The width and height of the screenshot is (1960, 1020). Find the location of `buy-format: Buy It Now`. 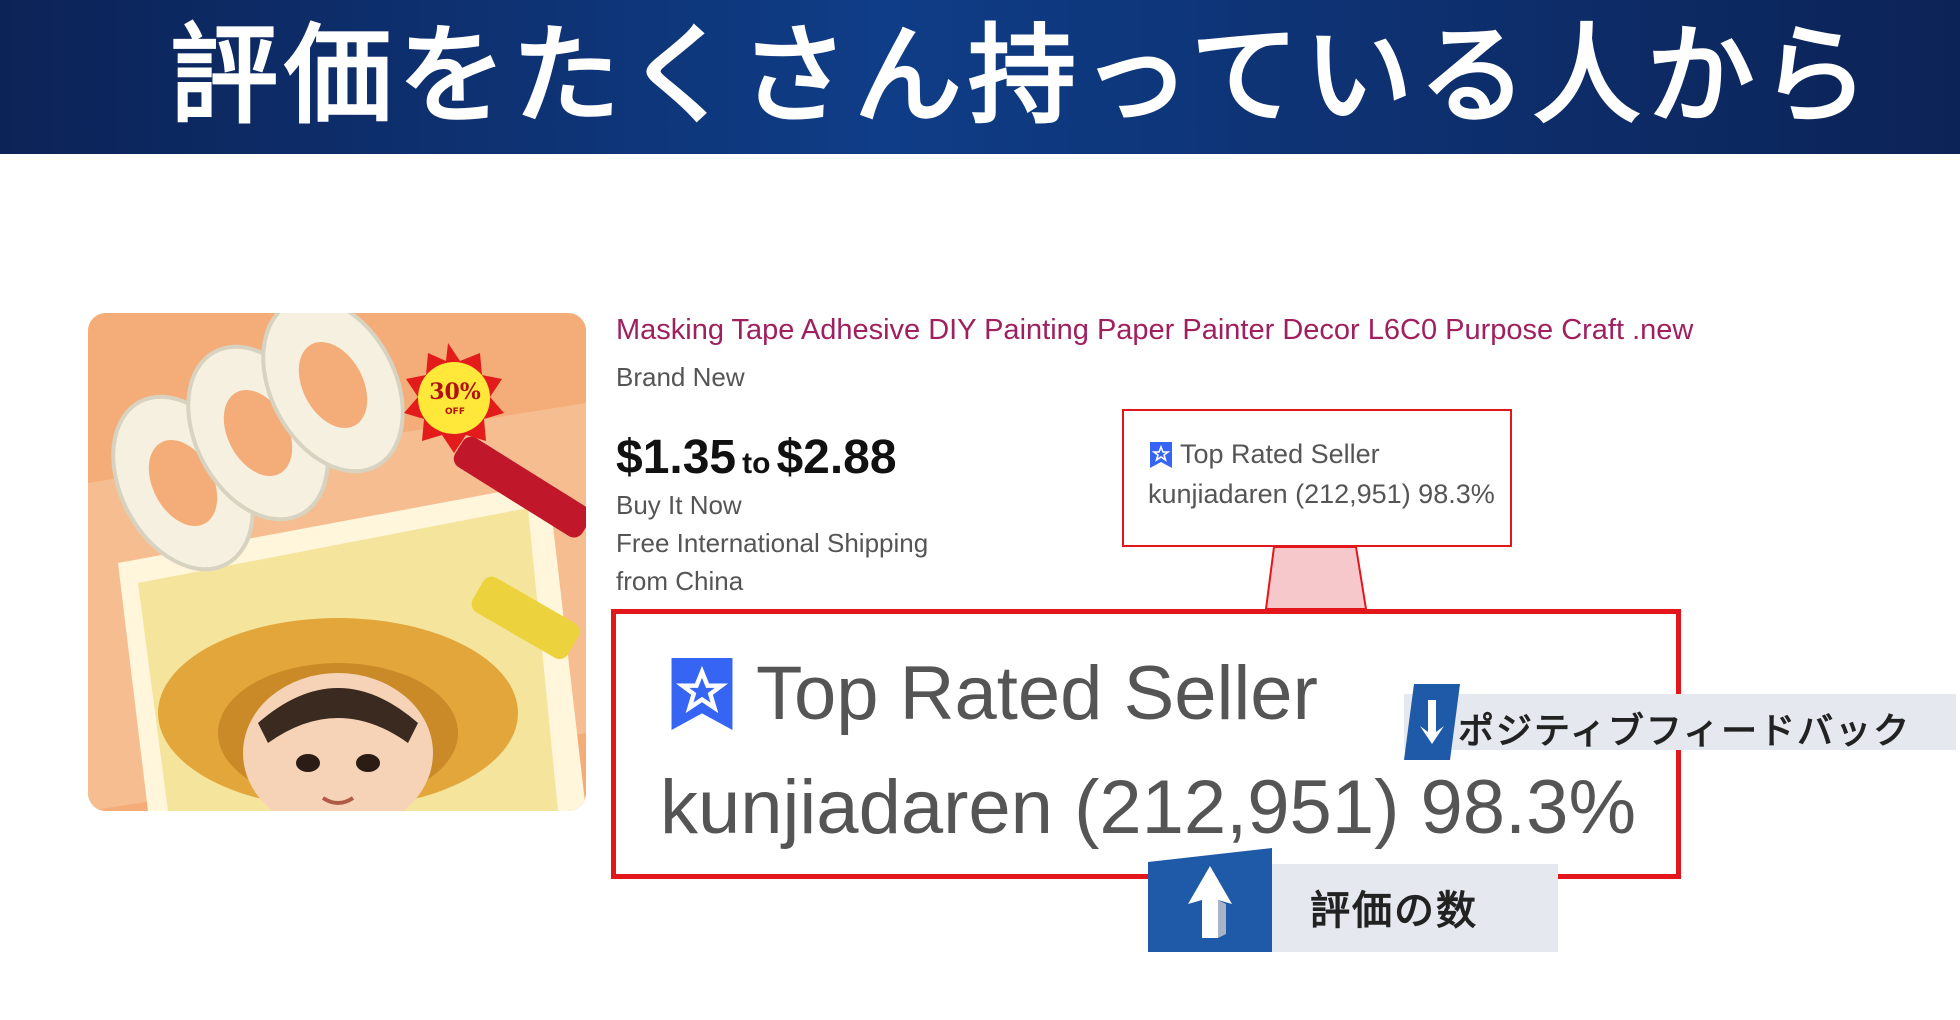

buy-format: Buy It Now is located at coordinates (679, 505).